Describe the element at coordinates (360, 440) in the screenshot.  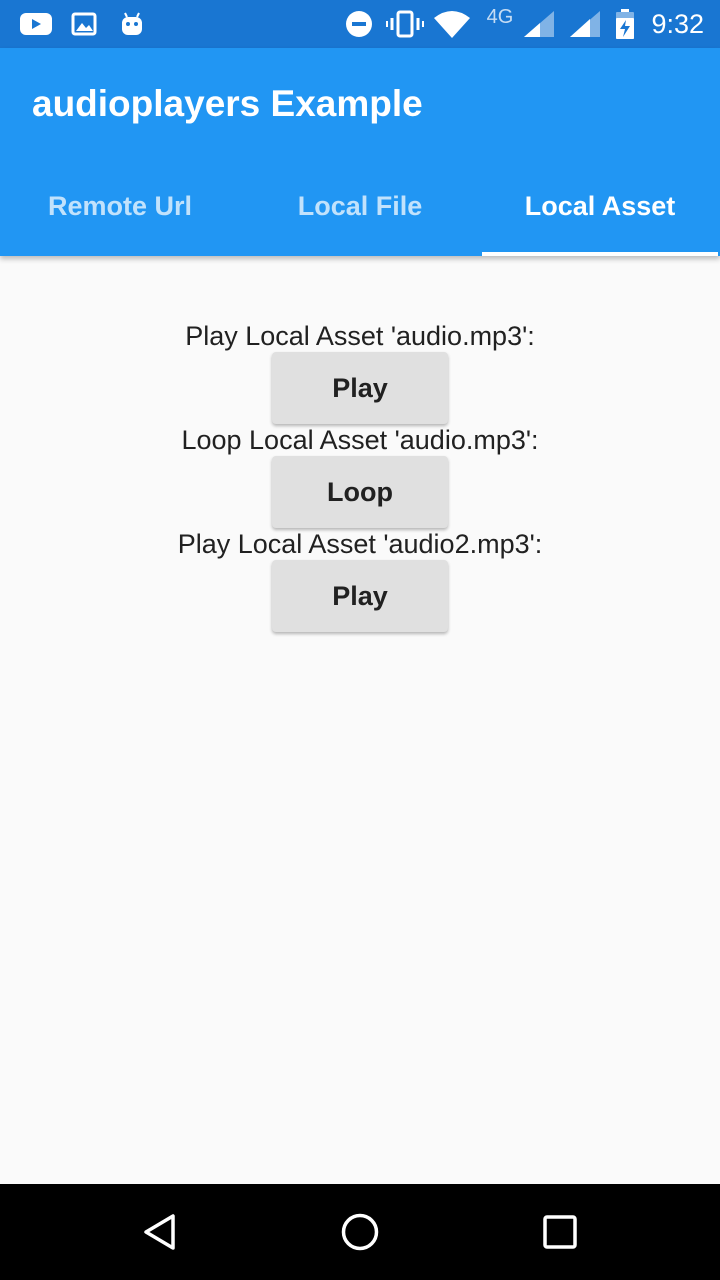
I see `loop-audio-label: Loop Local Asset 'audio.mp3':` at that location.